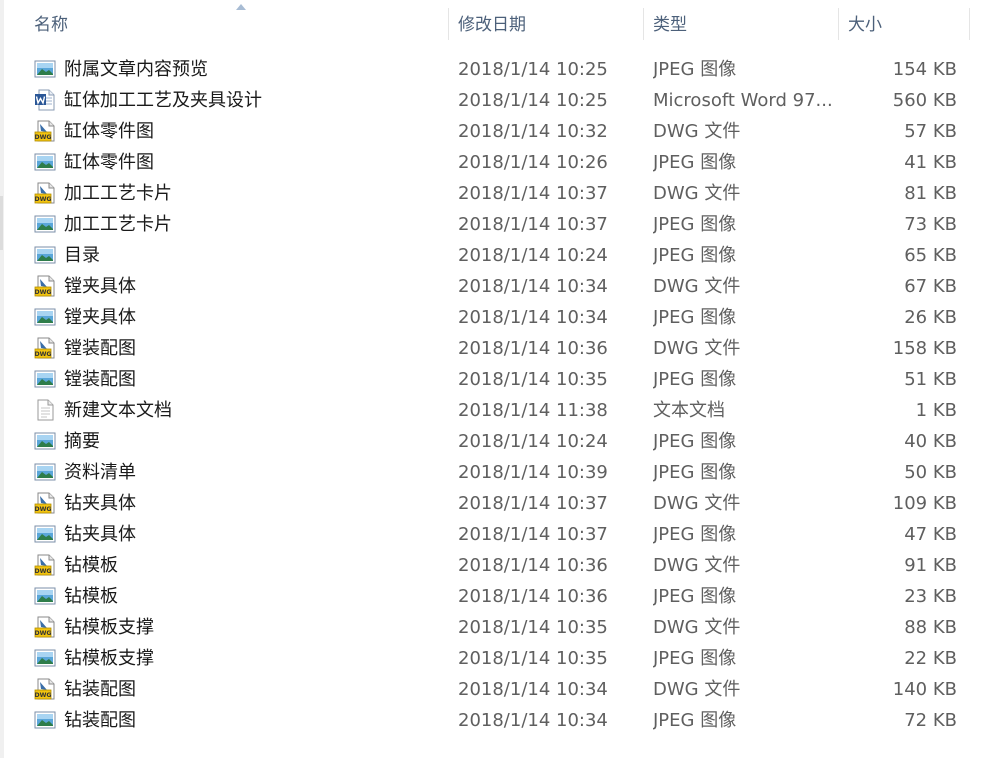 This screenshot has width=1002, height=758. I want to click on file-row: 缸体零件图 2018/1/14 10:26 JPEG 图像 41 KB, so click(501, 162).